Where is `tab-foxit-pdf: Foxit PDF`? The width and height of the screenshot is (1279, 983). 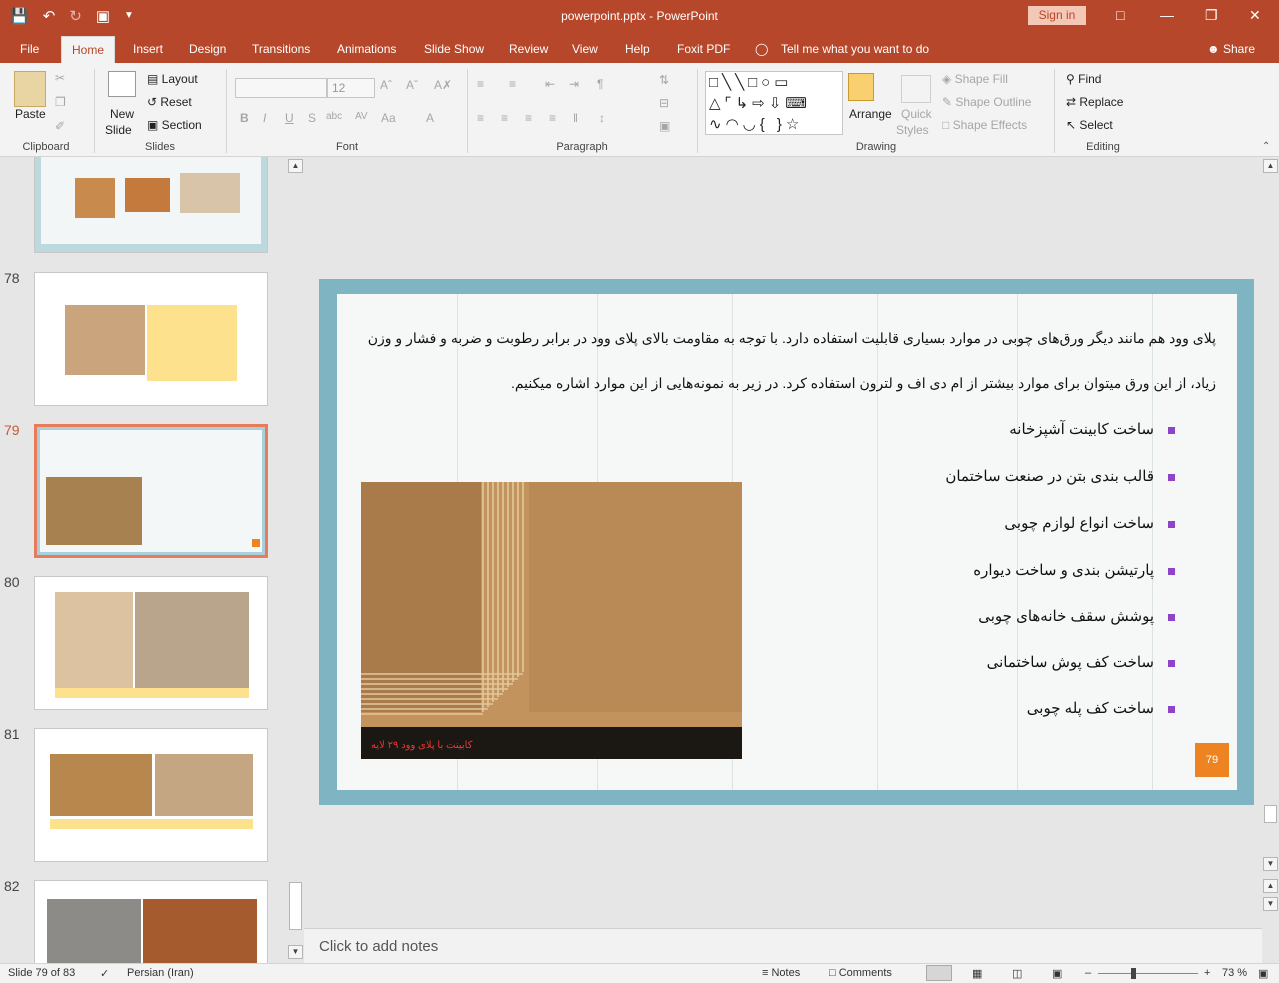
tab-foxit-pdf: Foxit PDF is located at coordinates (703, 49).